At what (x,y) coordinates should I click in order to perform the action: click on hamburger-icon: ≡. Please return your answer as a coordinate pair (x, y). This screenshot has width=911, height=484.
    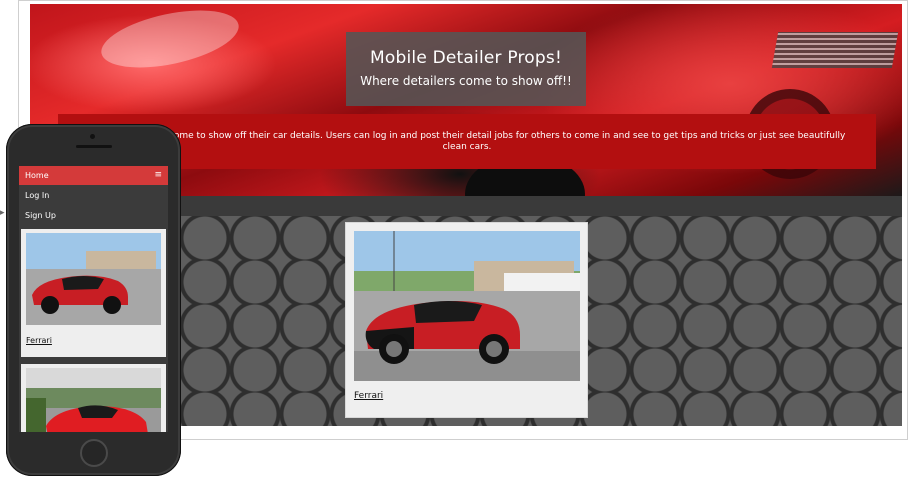
    Looking at the image, I should click on (158, 175).